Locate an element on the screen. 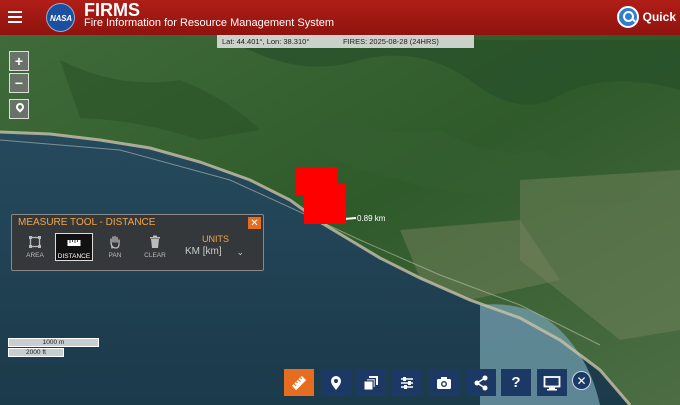 This screenshot has width=680, height=405. units-selected-value: KM [km] is located at coordinates (203, 251).